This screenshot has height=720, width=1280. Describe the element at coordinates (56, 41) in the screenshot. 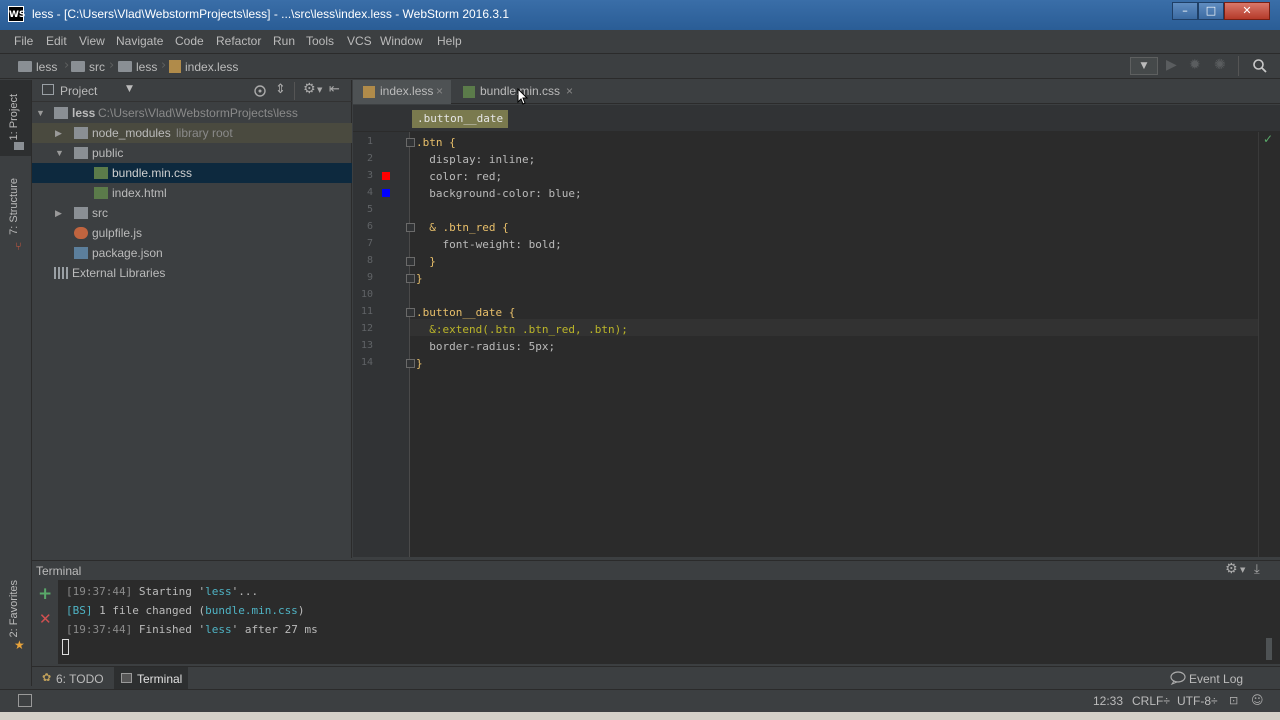

I see `menu-edit: Edit` at that location.